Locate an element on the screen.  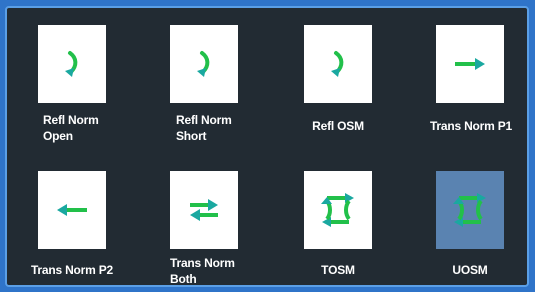
refl-norm-short-button is located at coordinates (204, 64).